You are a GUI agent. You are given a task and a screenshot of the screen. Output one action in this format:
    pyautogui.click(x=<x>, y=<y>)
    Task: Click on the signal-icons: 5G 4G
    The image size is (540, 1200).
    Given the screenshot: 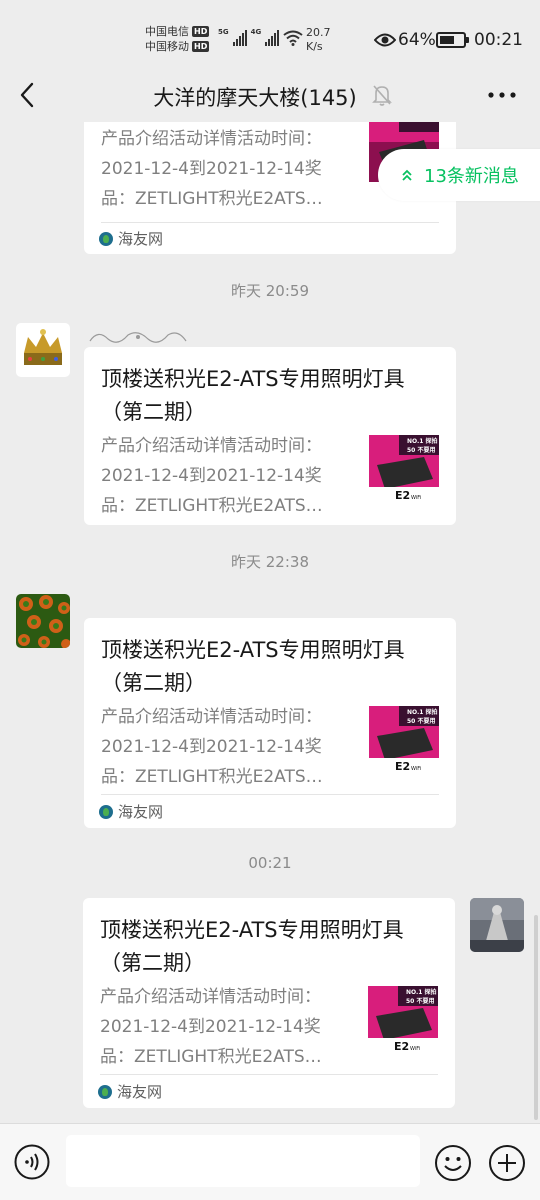 What is the action you would take?
    pyautogui.click(x=260, y=37)
    